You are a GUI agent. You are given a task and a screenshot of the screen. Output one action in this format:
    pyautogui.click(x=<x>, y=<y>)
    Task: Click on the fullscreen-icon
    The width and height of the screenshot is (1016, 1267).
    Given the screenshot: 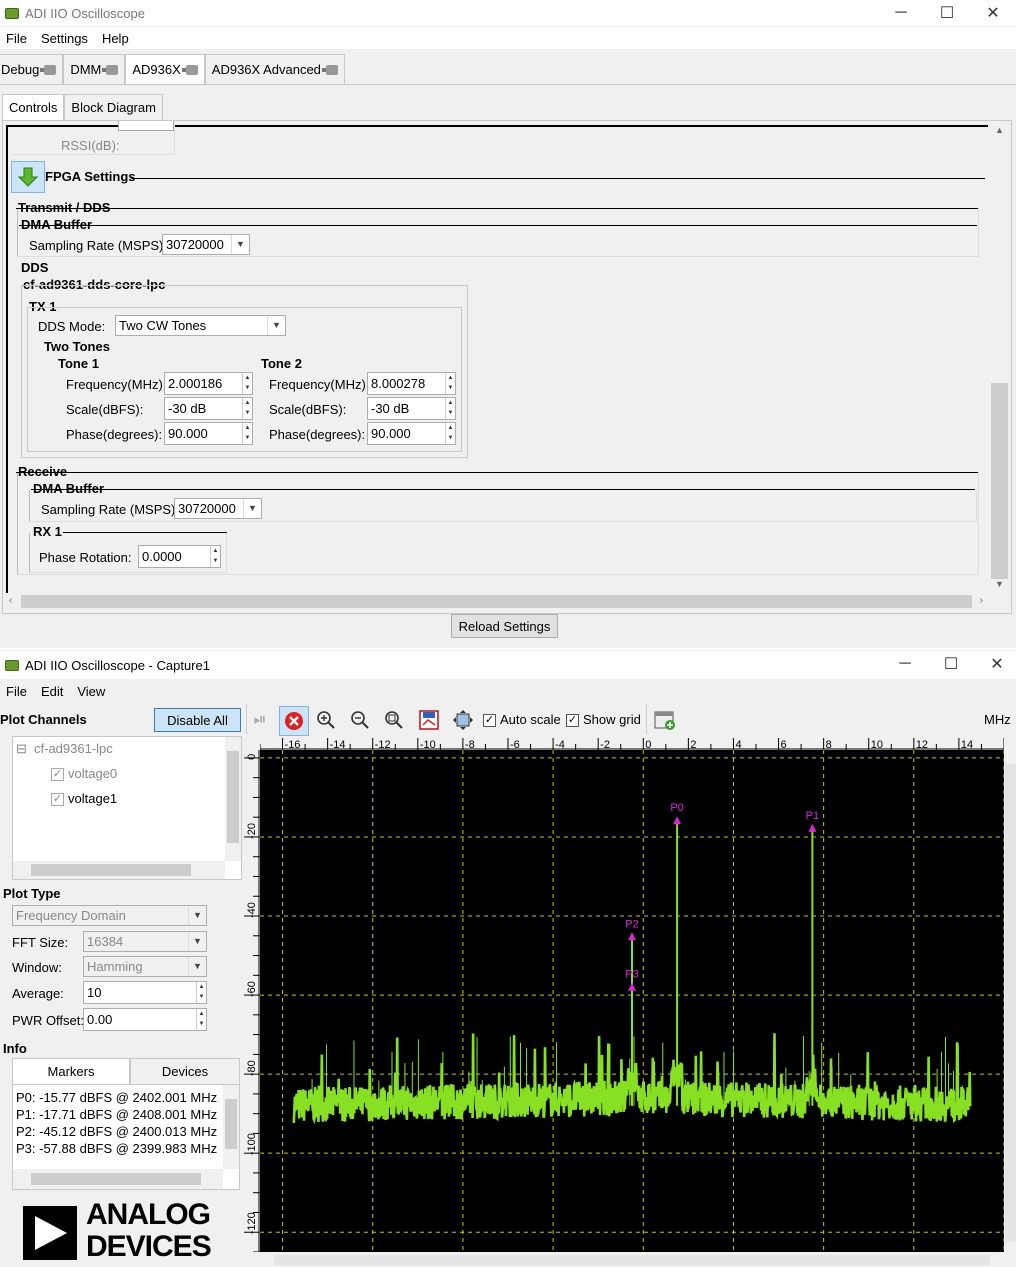 What is the action you would take?
    pyautogui.click(x=463, y=720)
    